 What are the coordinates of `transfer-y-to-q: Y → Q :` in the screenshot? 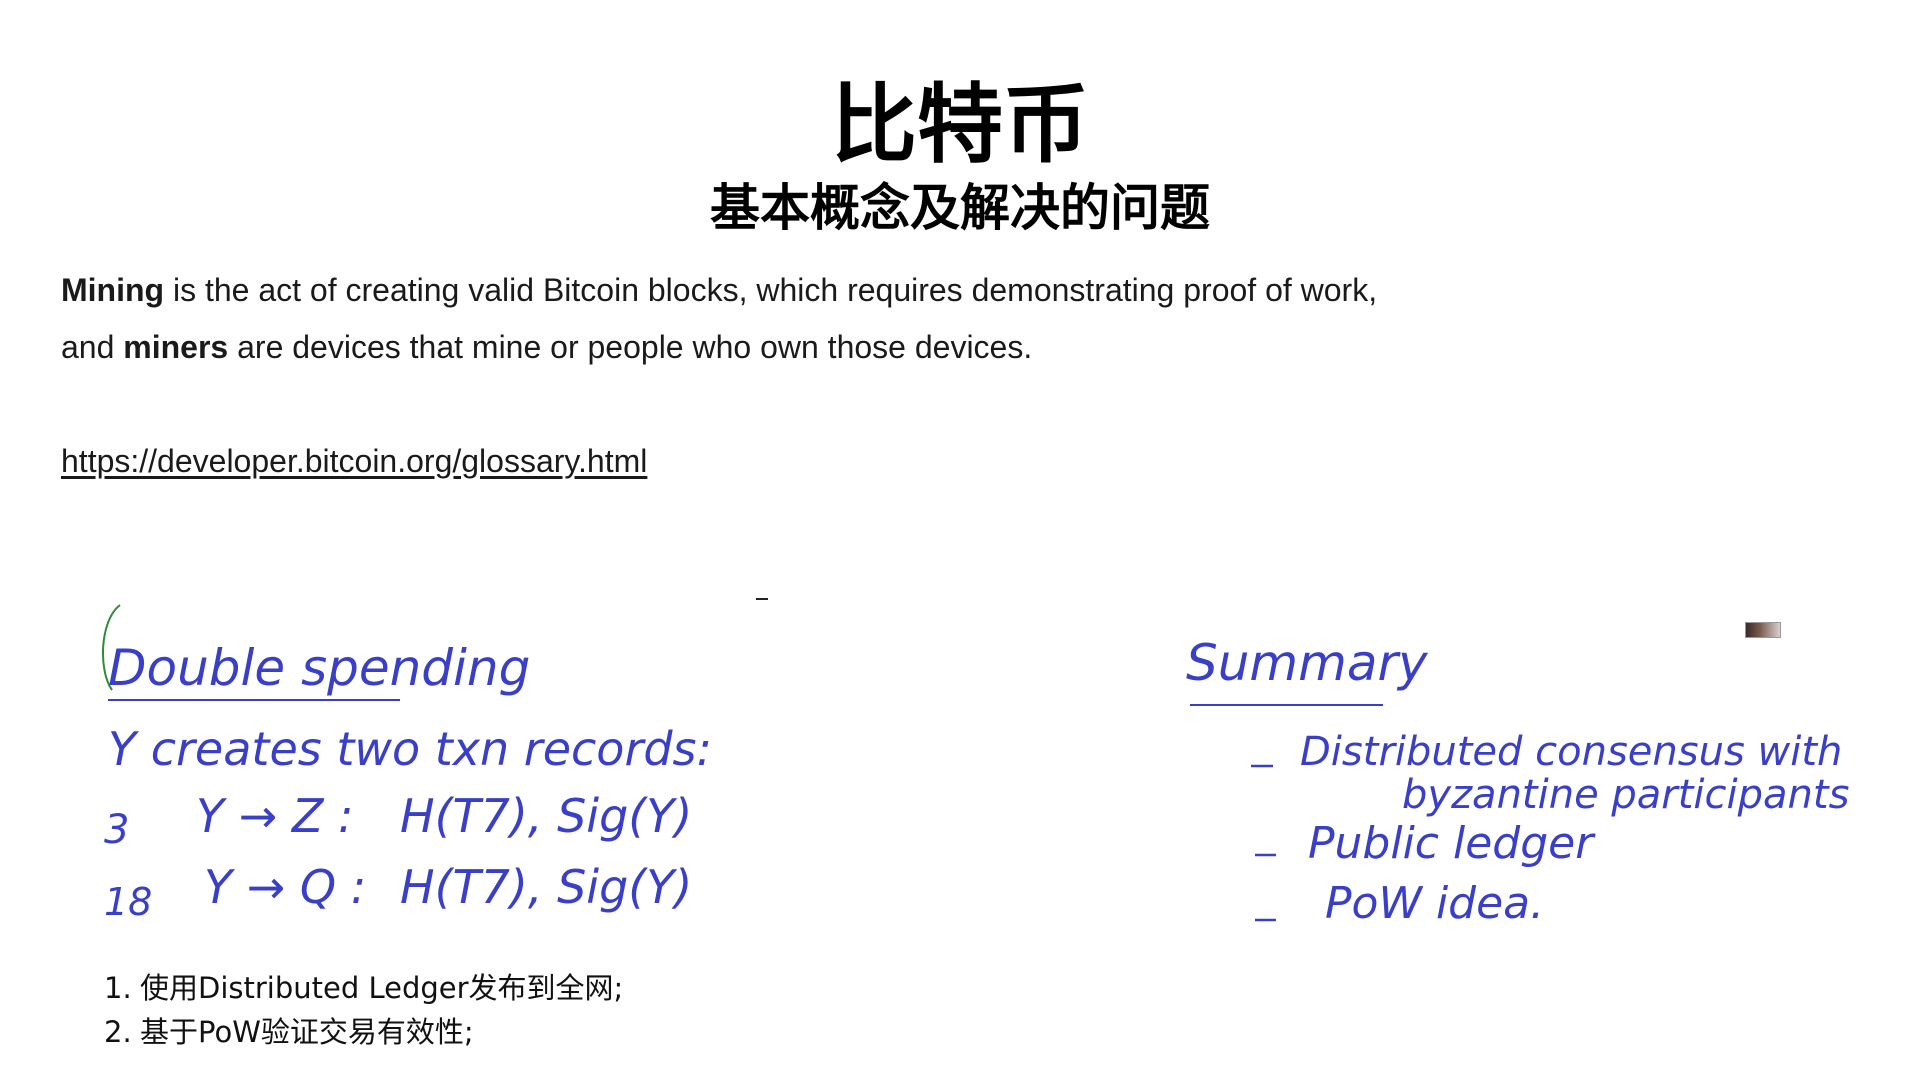 It's located at (285, 887).